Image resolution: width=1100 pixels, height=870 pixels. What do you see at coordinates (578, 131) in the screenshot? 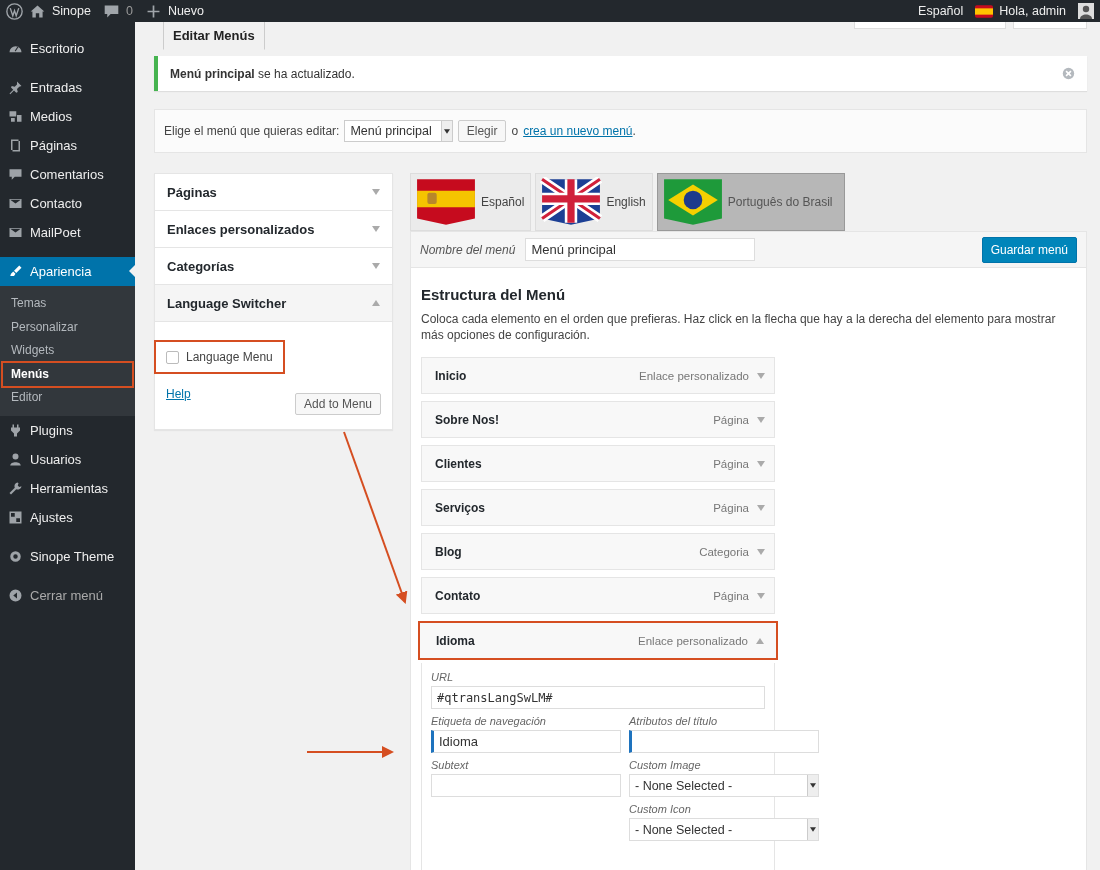
I see `create-menu-link: crea un nuevo menú` at bounding box center [578, 131].